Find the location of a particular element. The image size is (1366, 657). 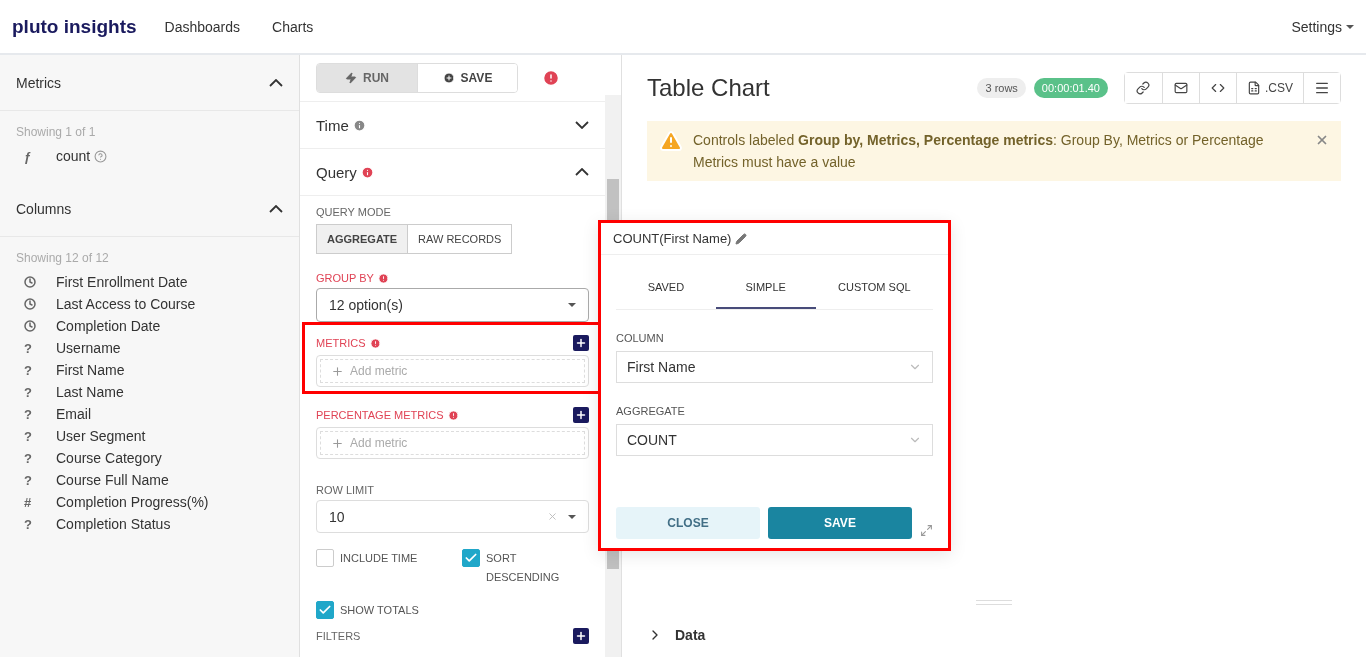

bolt-icon is located at coordinates (351, 78).